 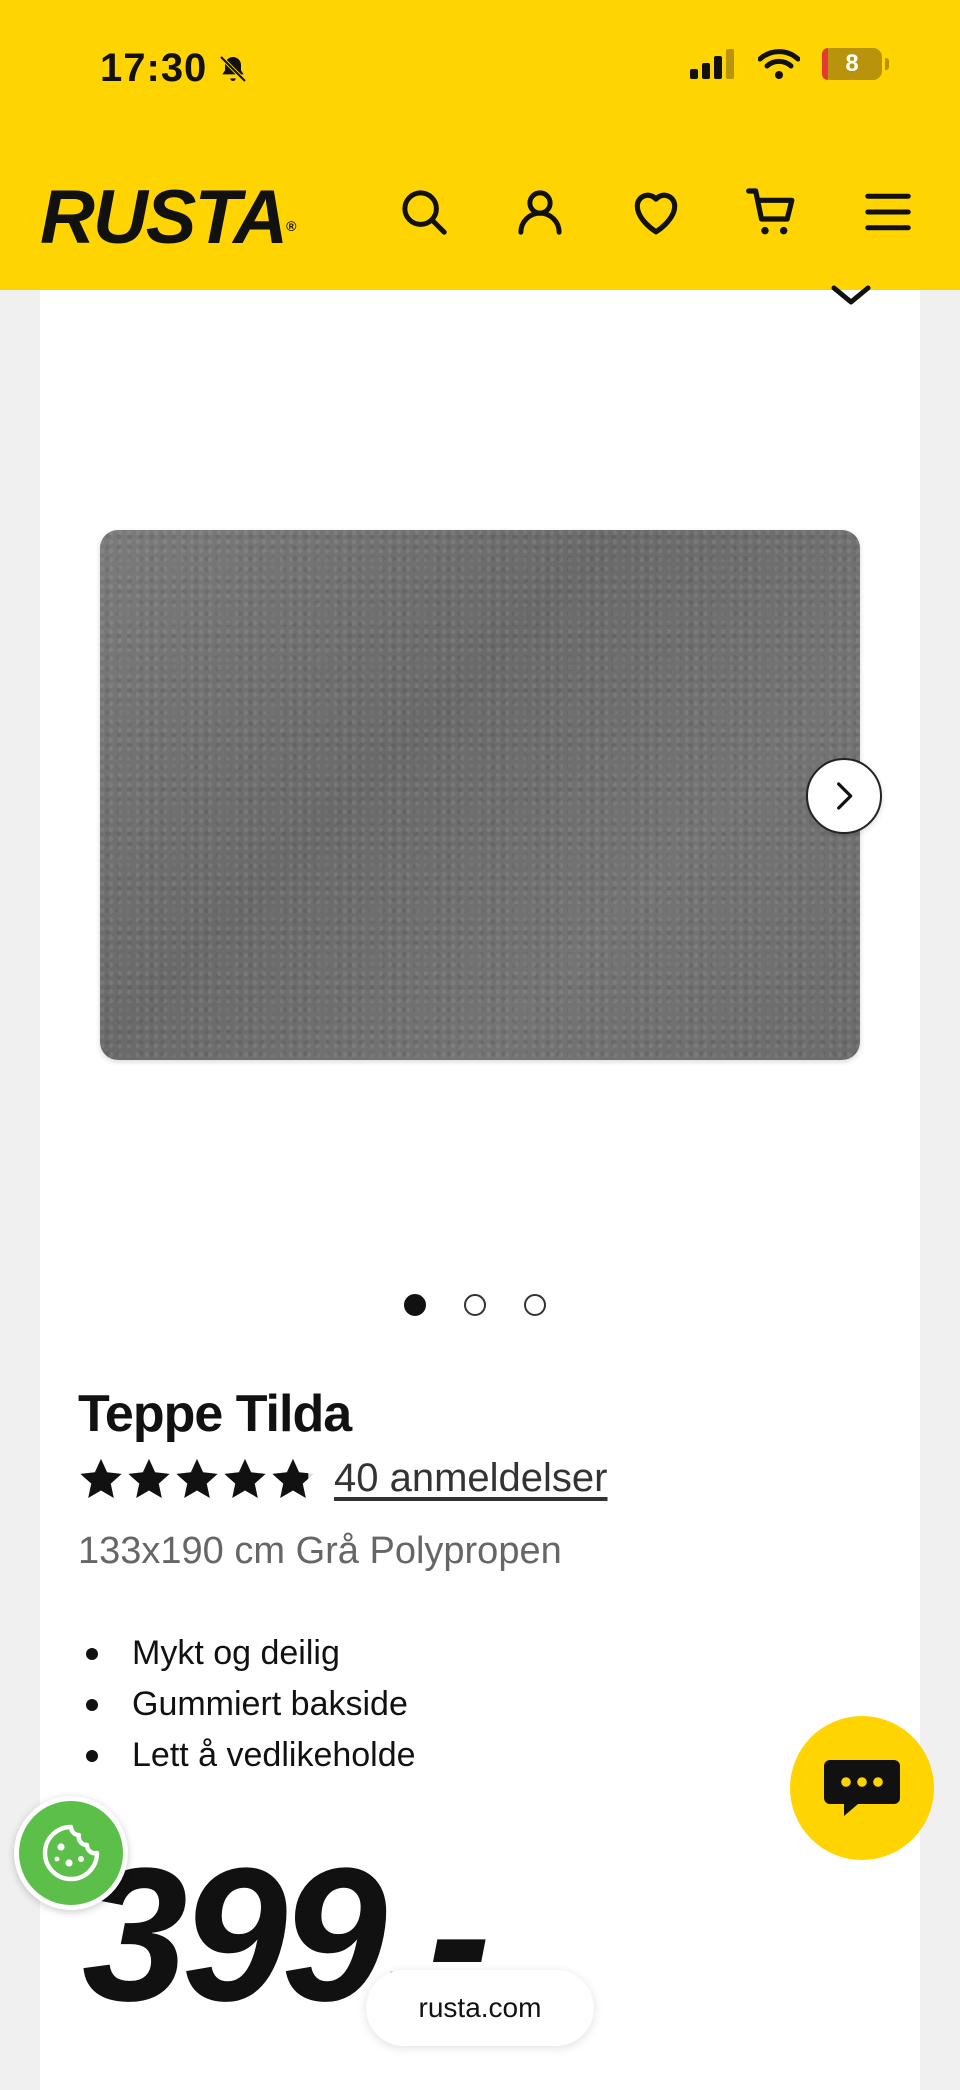 What do you see at coordinates (247, 1653) in the screenshot?
I see `feature-item: Mykt og deilig` at bounding box center [247, 1653].